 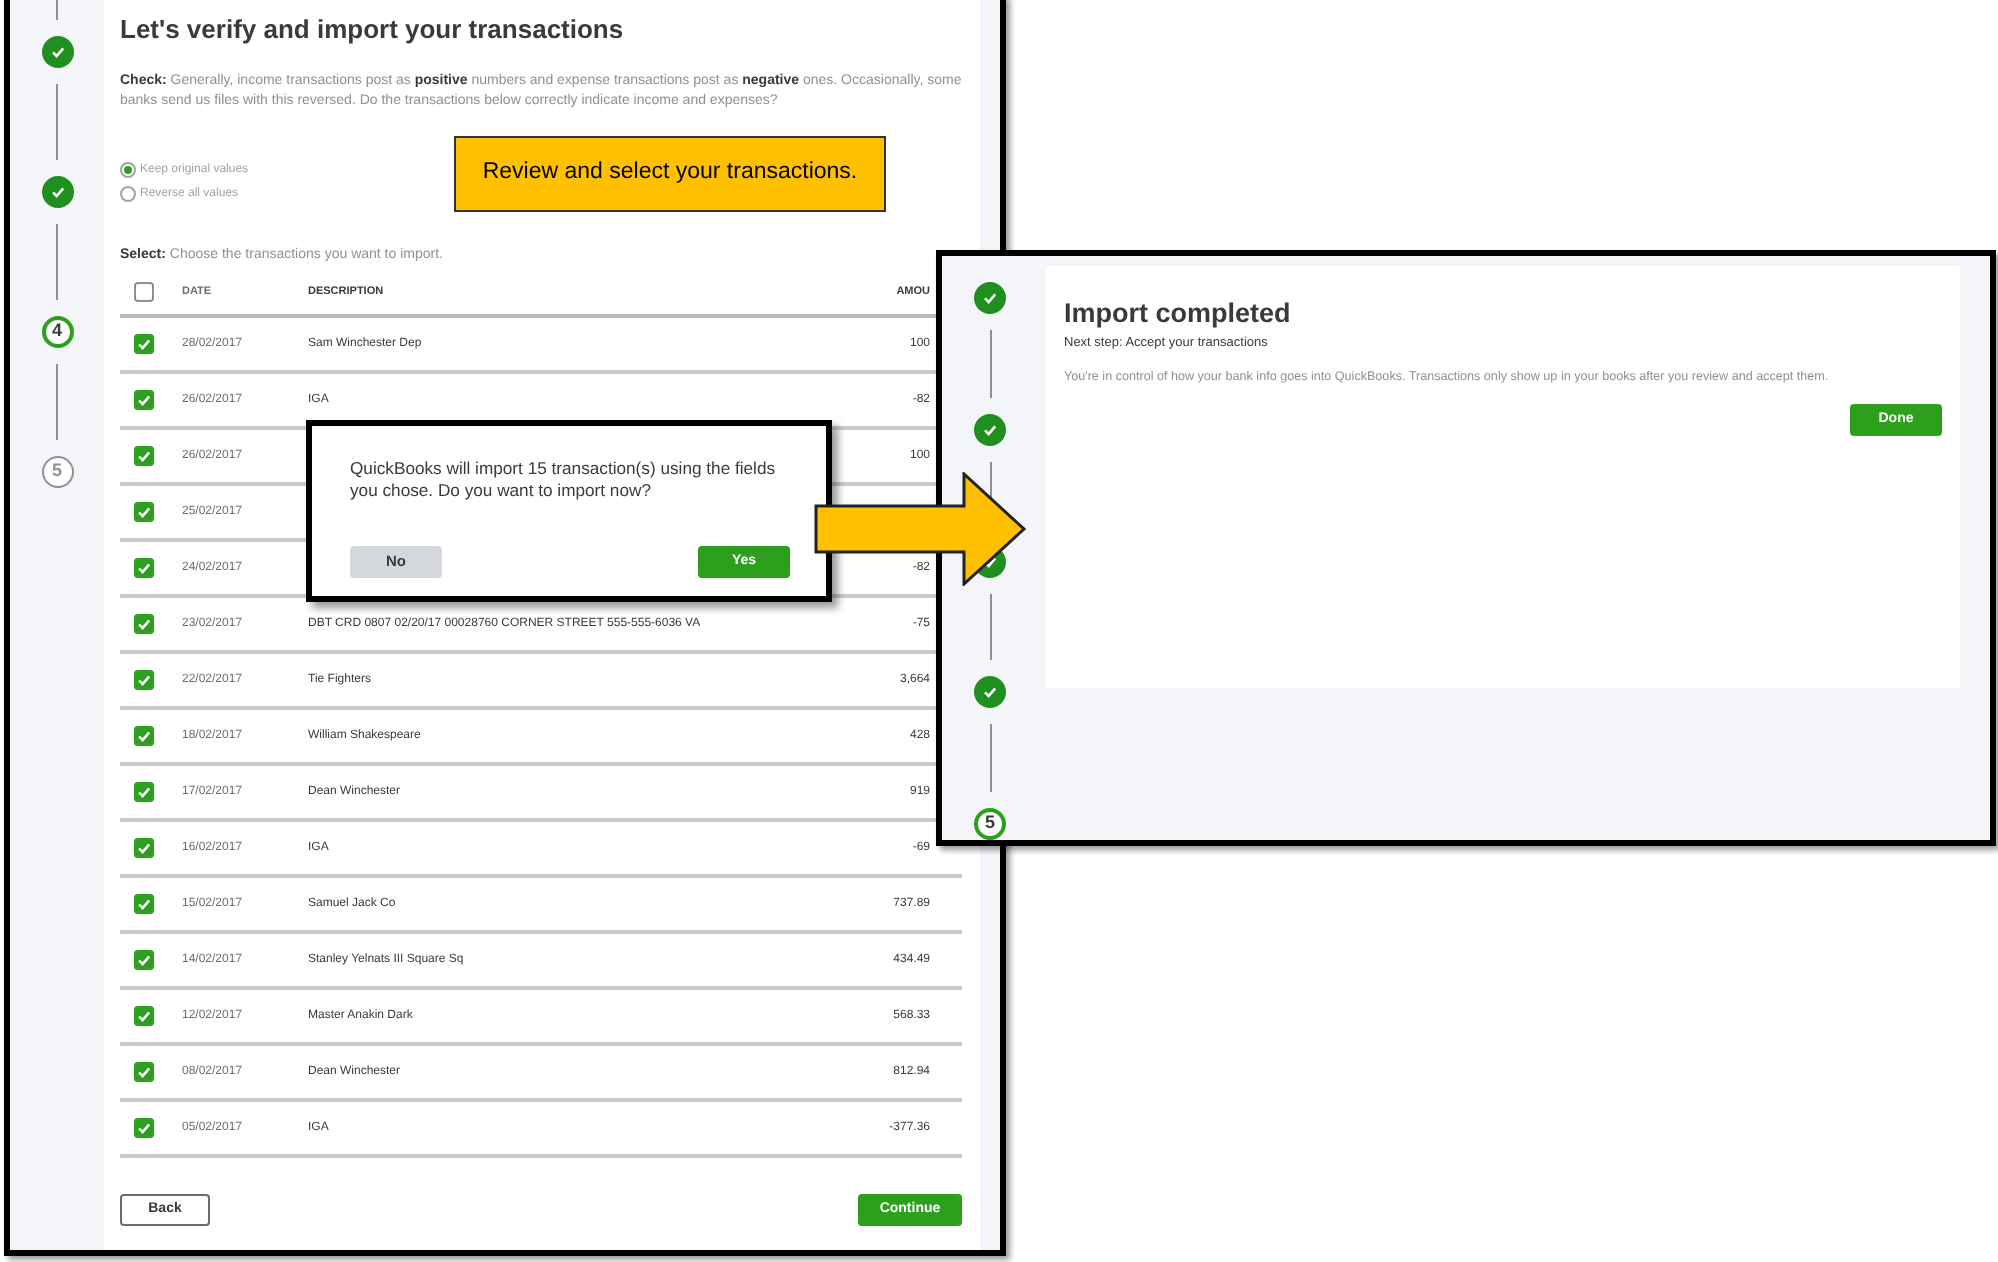 I want to click on page-title: Import completed, so click(x=1178, y=313).